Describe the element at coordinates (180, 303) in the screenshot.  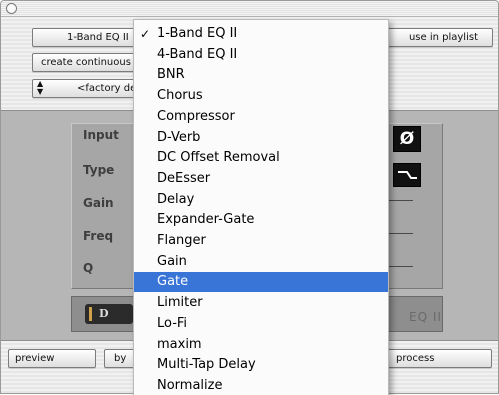
I see `menu-item-label: Limiter` at that location.